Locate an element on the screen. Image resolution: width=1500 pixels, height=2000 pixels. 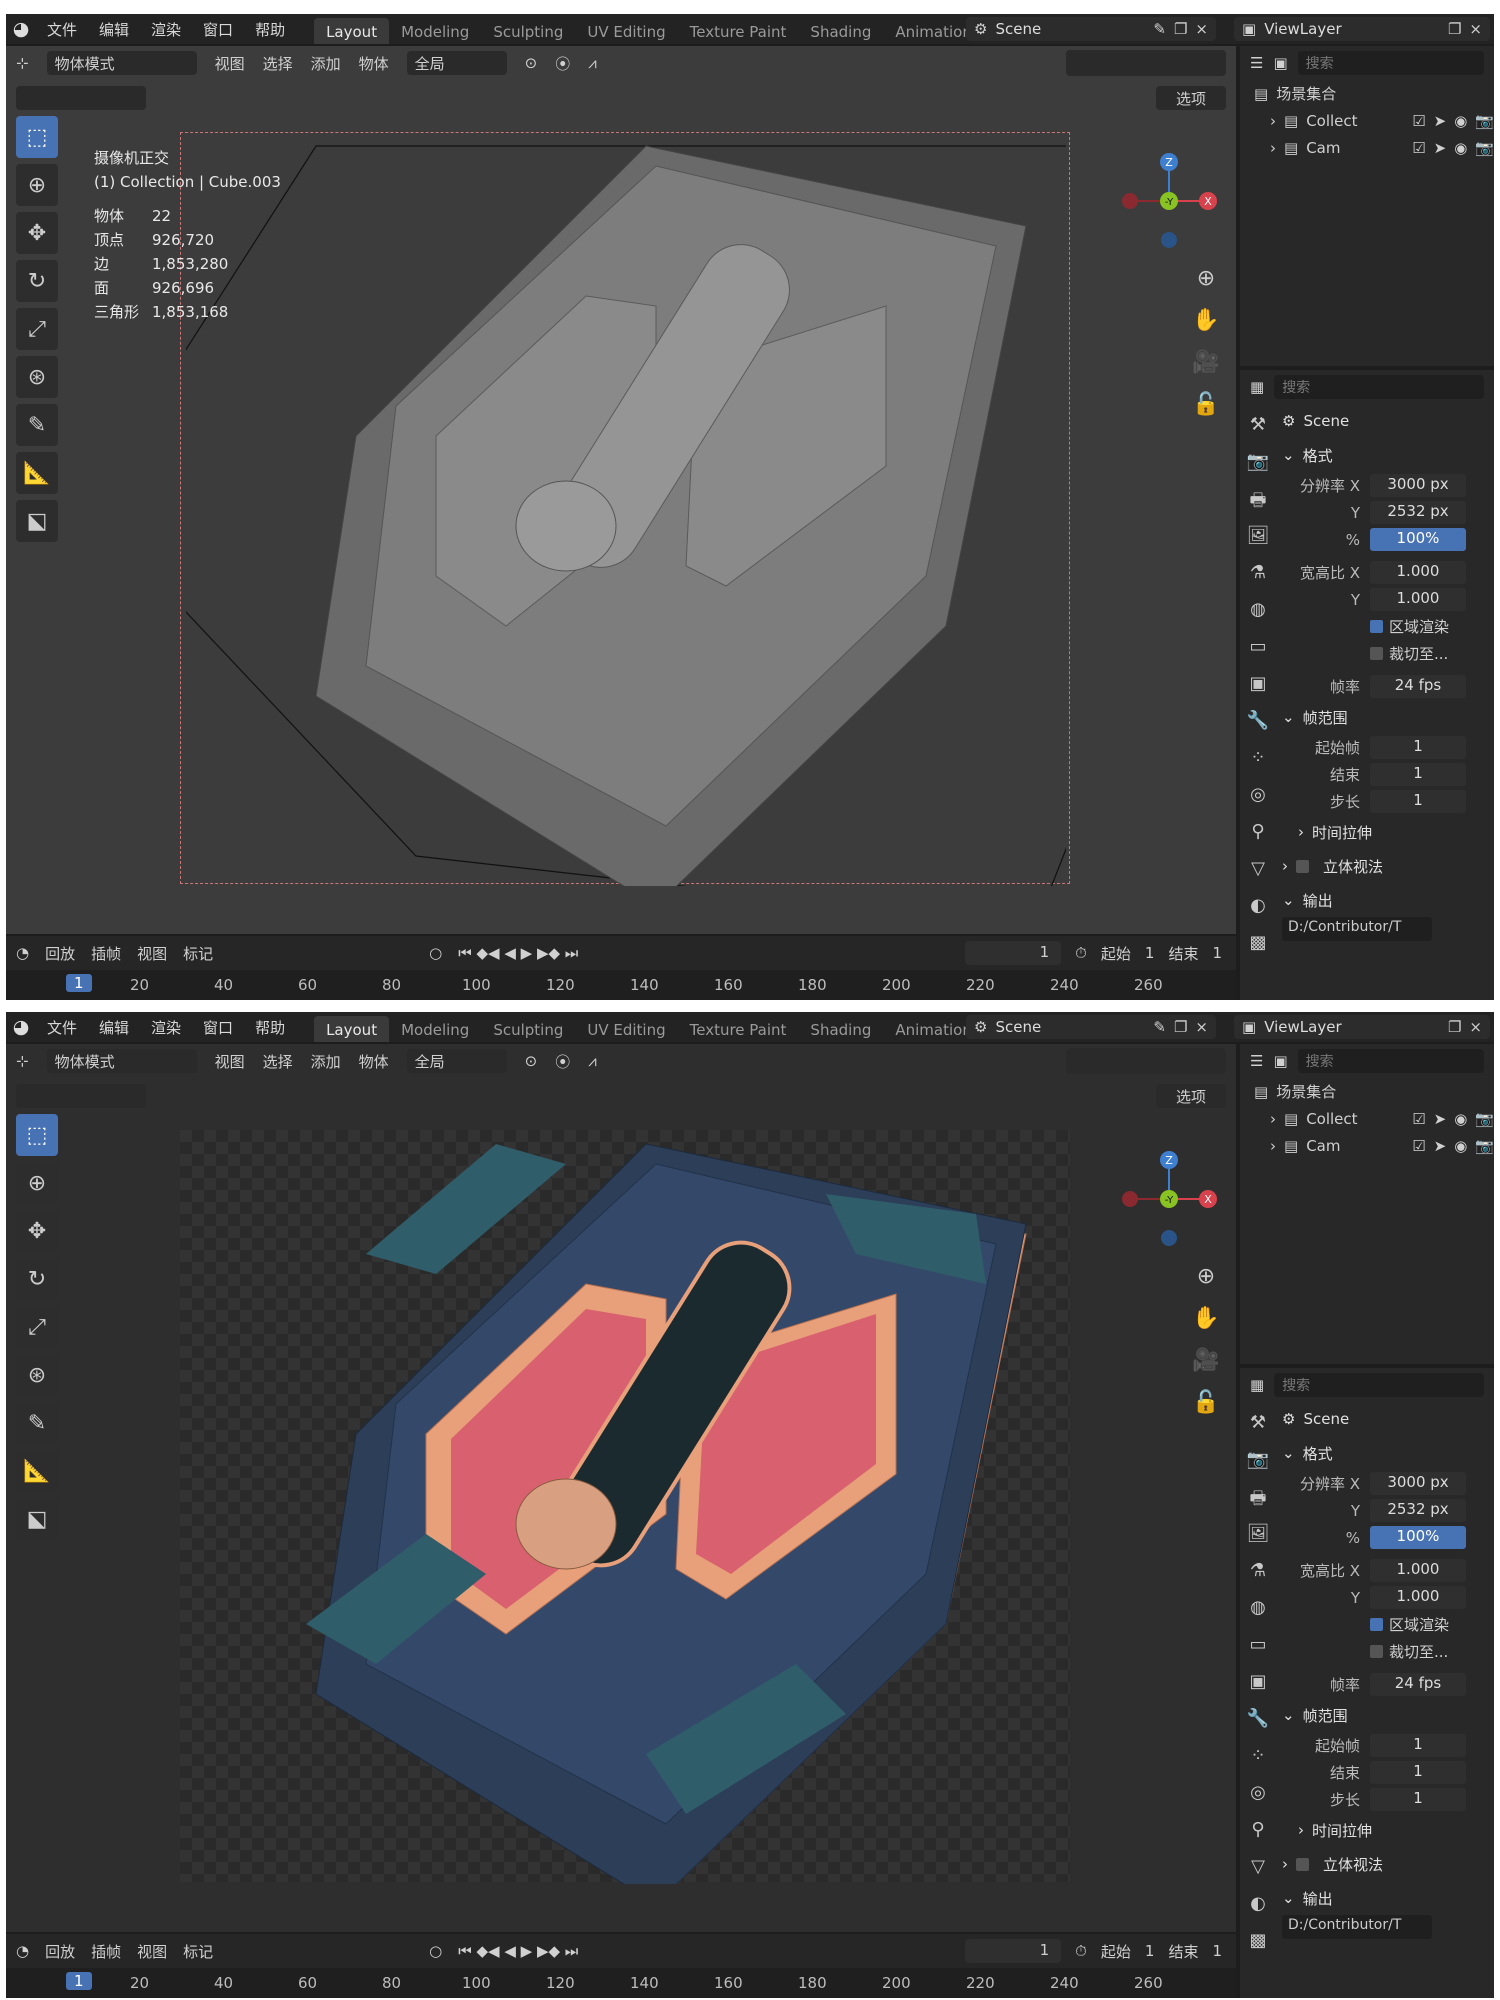
pan-hand-icon: ✋ is located at coordinates (1206, 329).